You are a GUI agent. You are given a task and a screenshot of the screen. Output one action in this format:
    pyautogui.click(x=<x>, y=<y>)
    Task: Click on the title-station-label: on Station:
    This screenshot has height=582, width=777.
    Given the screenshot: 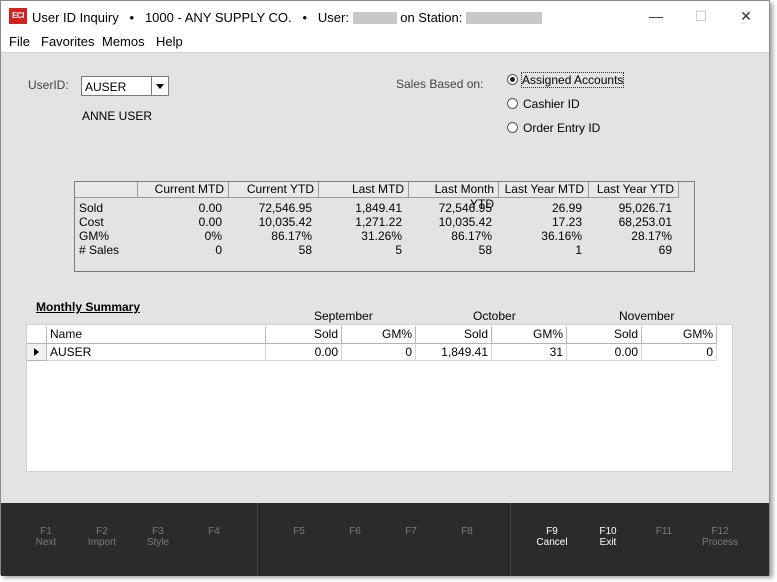 What is the action you would take?
    pyautogui.click(x=431, y=18)
    